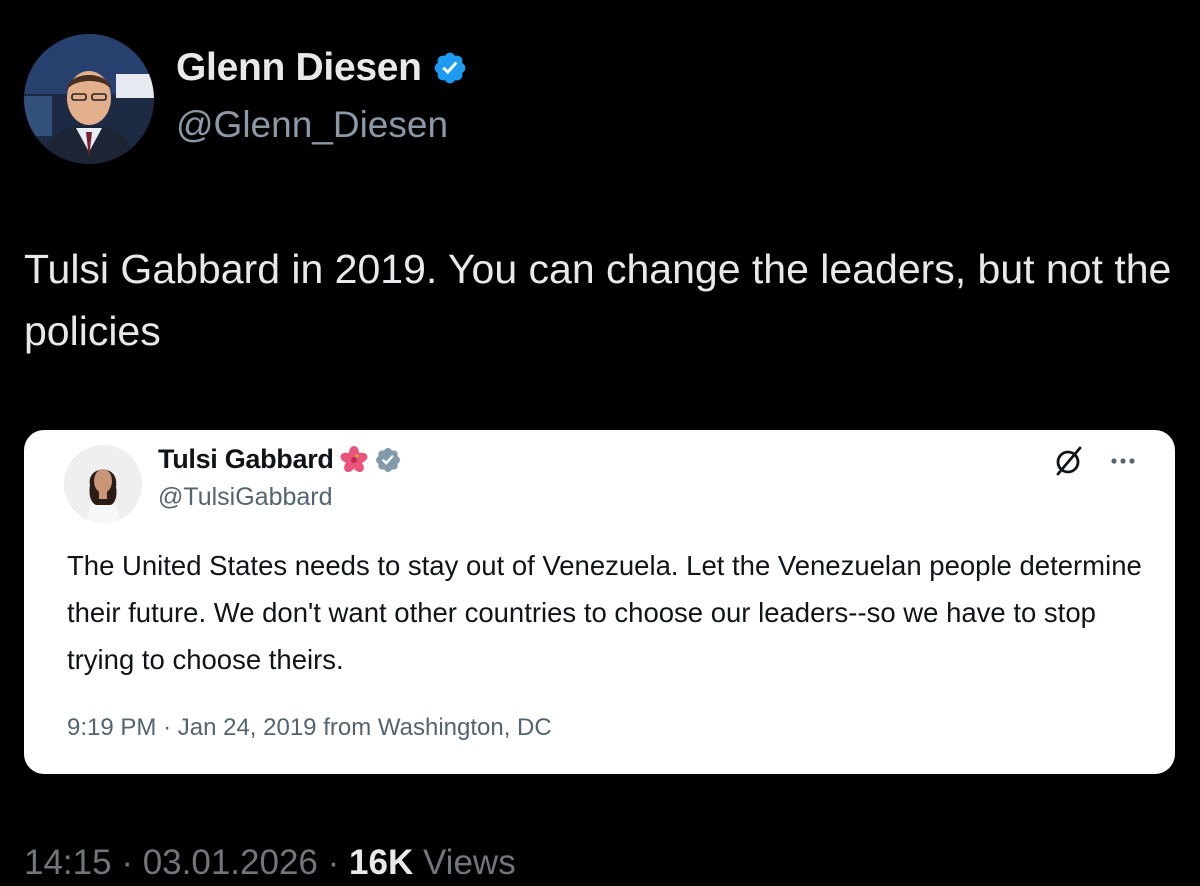 The width and height of the screenshot is (1200, 886). What do you see at coordinates (450, 68) in the screenshot?
I see `verified-badge-icon` at bounding box center [450, 68].